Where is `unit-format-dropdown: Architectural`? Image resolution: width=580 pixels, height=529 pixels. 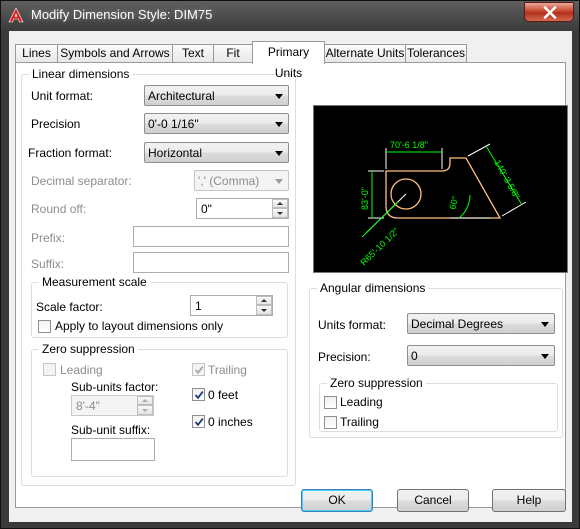
unit-format-dropdown: Architectural is located at coordinates (216, 95).